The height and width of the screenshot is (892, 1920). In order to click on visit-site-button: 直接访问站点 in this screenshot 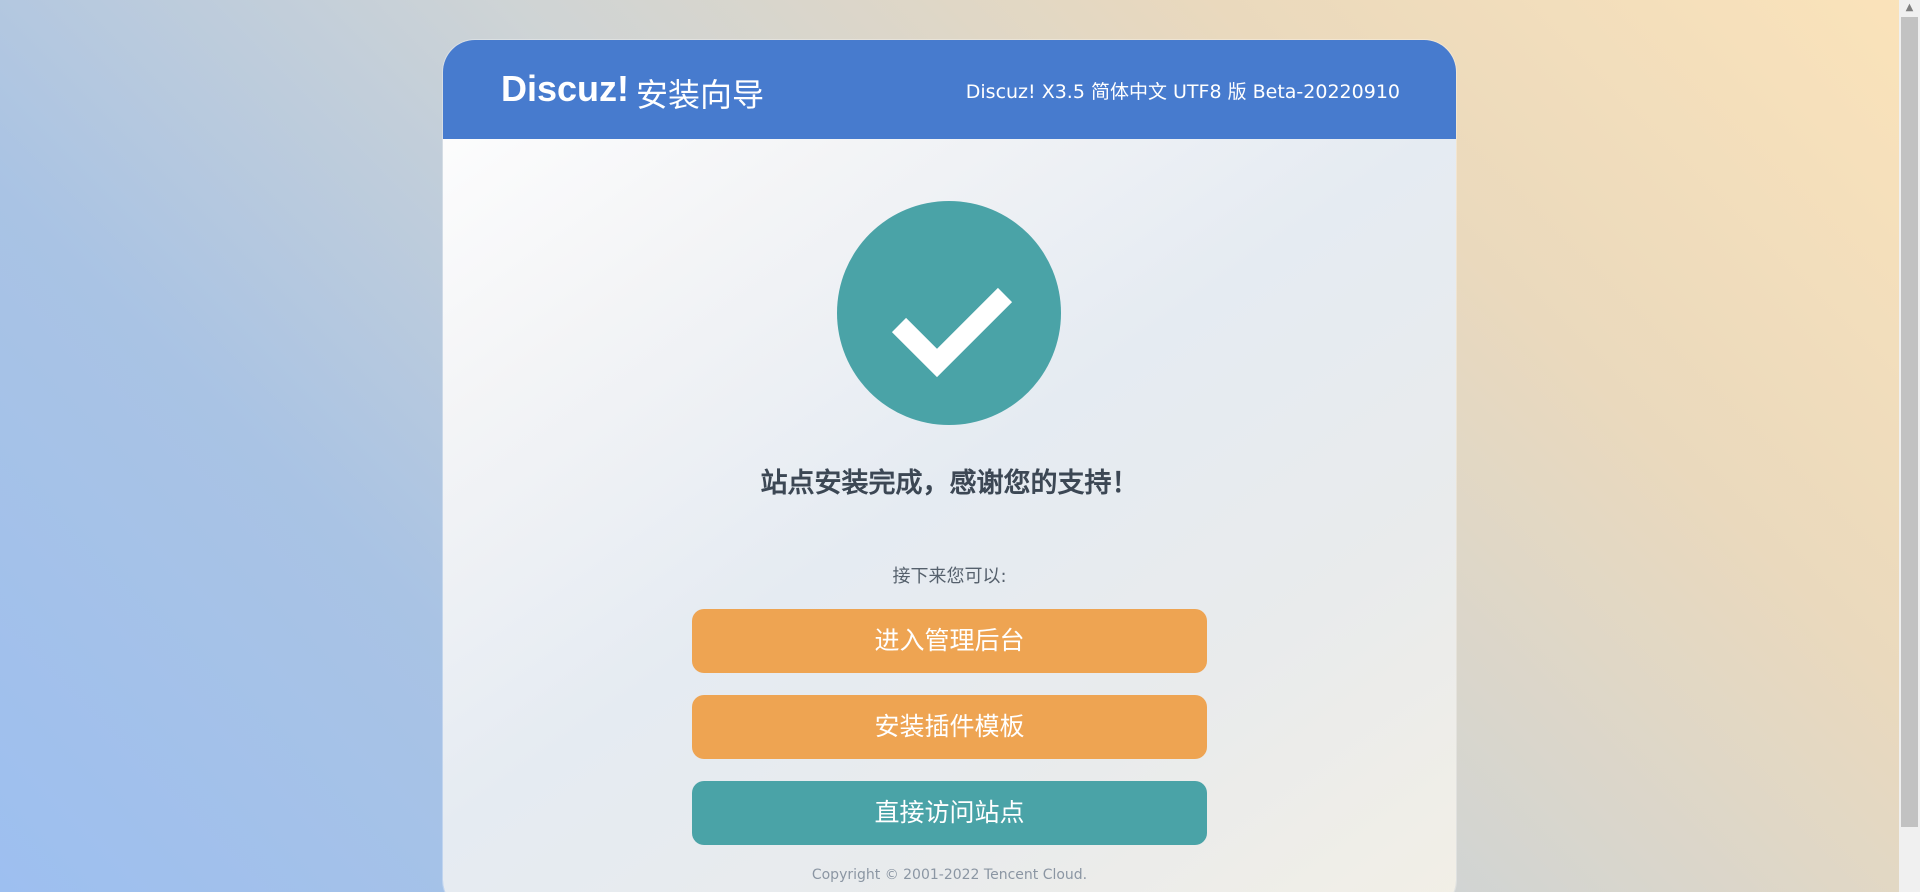, I will do `click(949, 813)`.